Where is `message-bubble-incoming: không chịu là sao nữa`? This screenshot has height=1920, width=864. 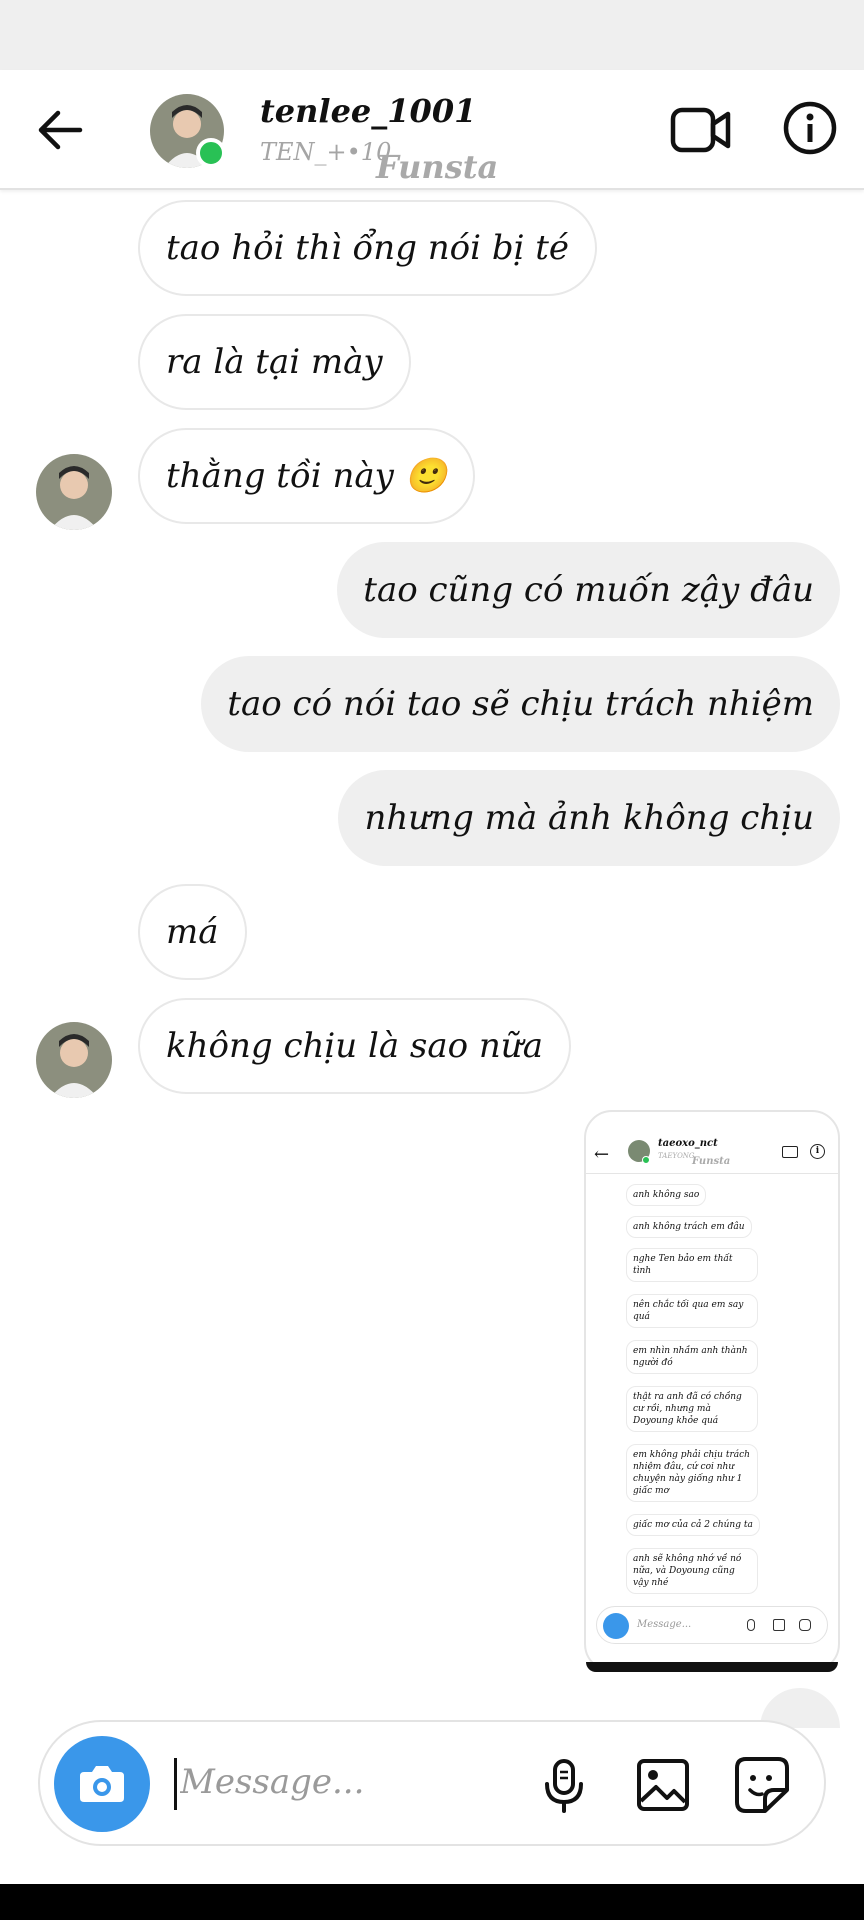 message-bubble-incoming: không chịu là sao nữa is located at coordinates (354, 1046).